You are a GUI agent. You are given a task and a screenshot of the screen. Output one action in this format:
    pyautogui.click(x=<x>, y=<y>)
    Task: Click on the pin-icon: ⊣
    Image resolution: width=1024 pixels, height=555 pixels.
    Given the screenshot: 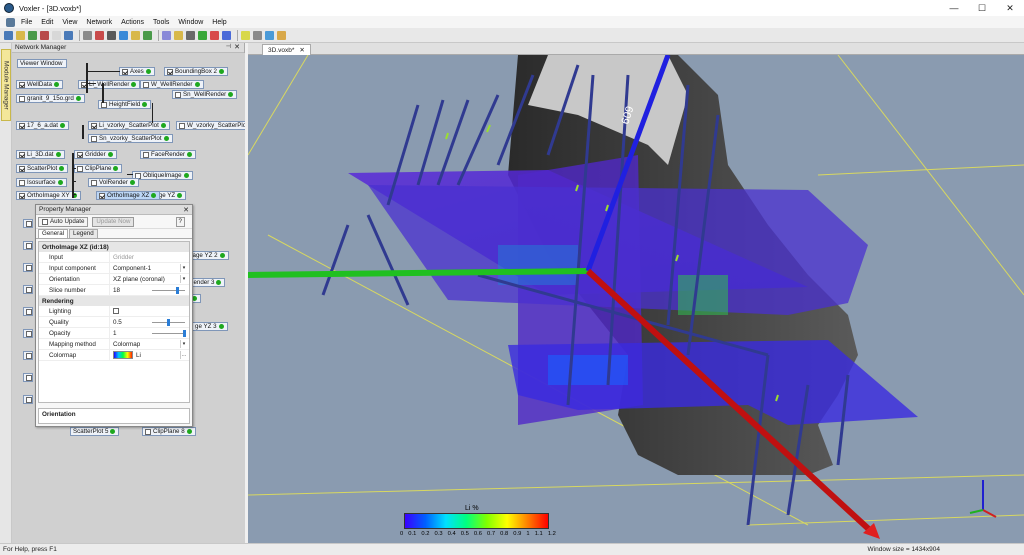 What is the action you would take?
    pyautogui.click(x=228, y=46)
    